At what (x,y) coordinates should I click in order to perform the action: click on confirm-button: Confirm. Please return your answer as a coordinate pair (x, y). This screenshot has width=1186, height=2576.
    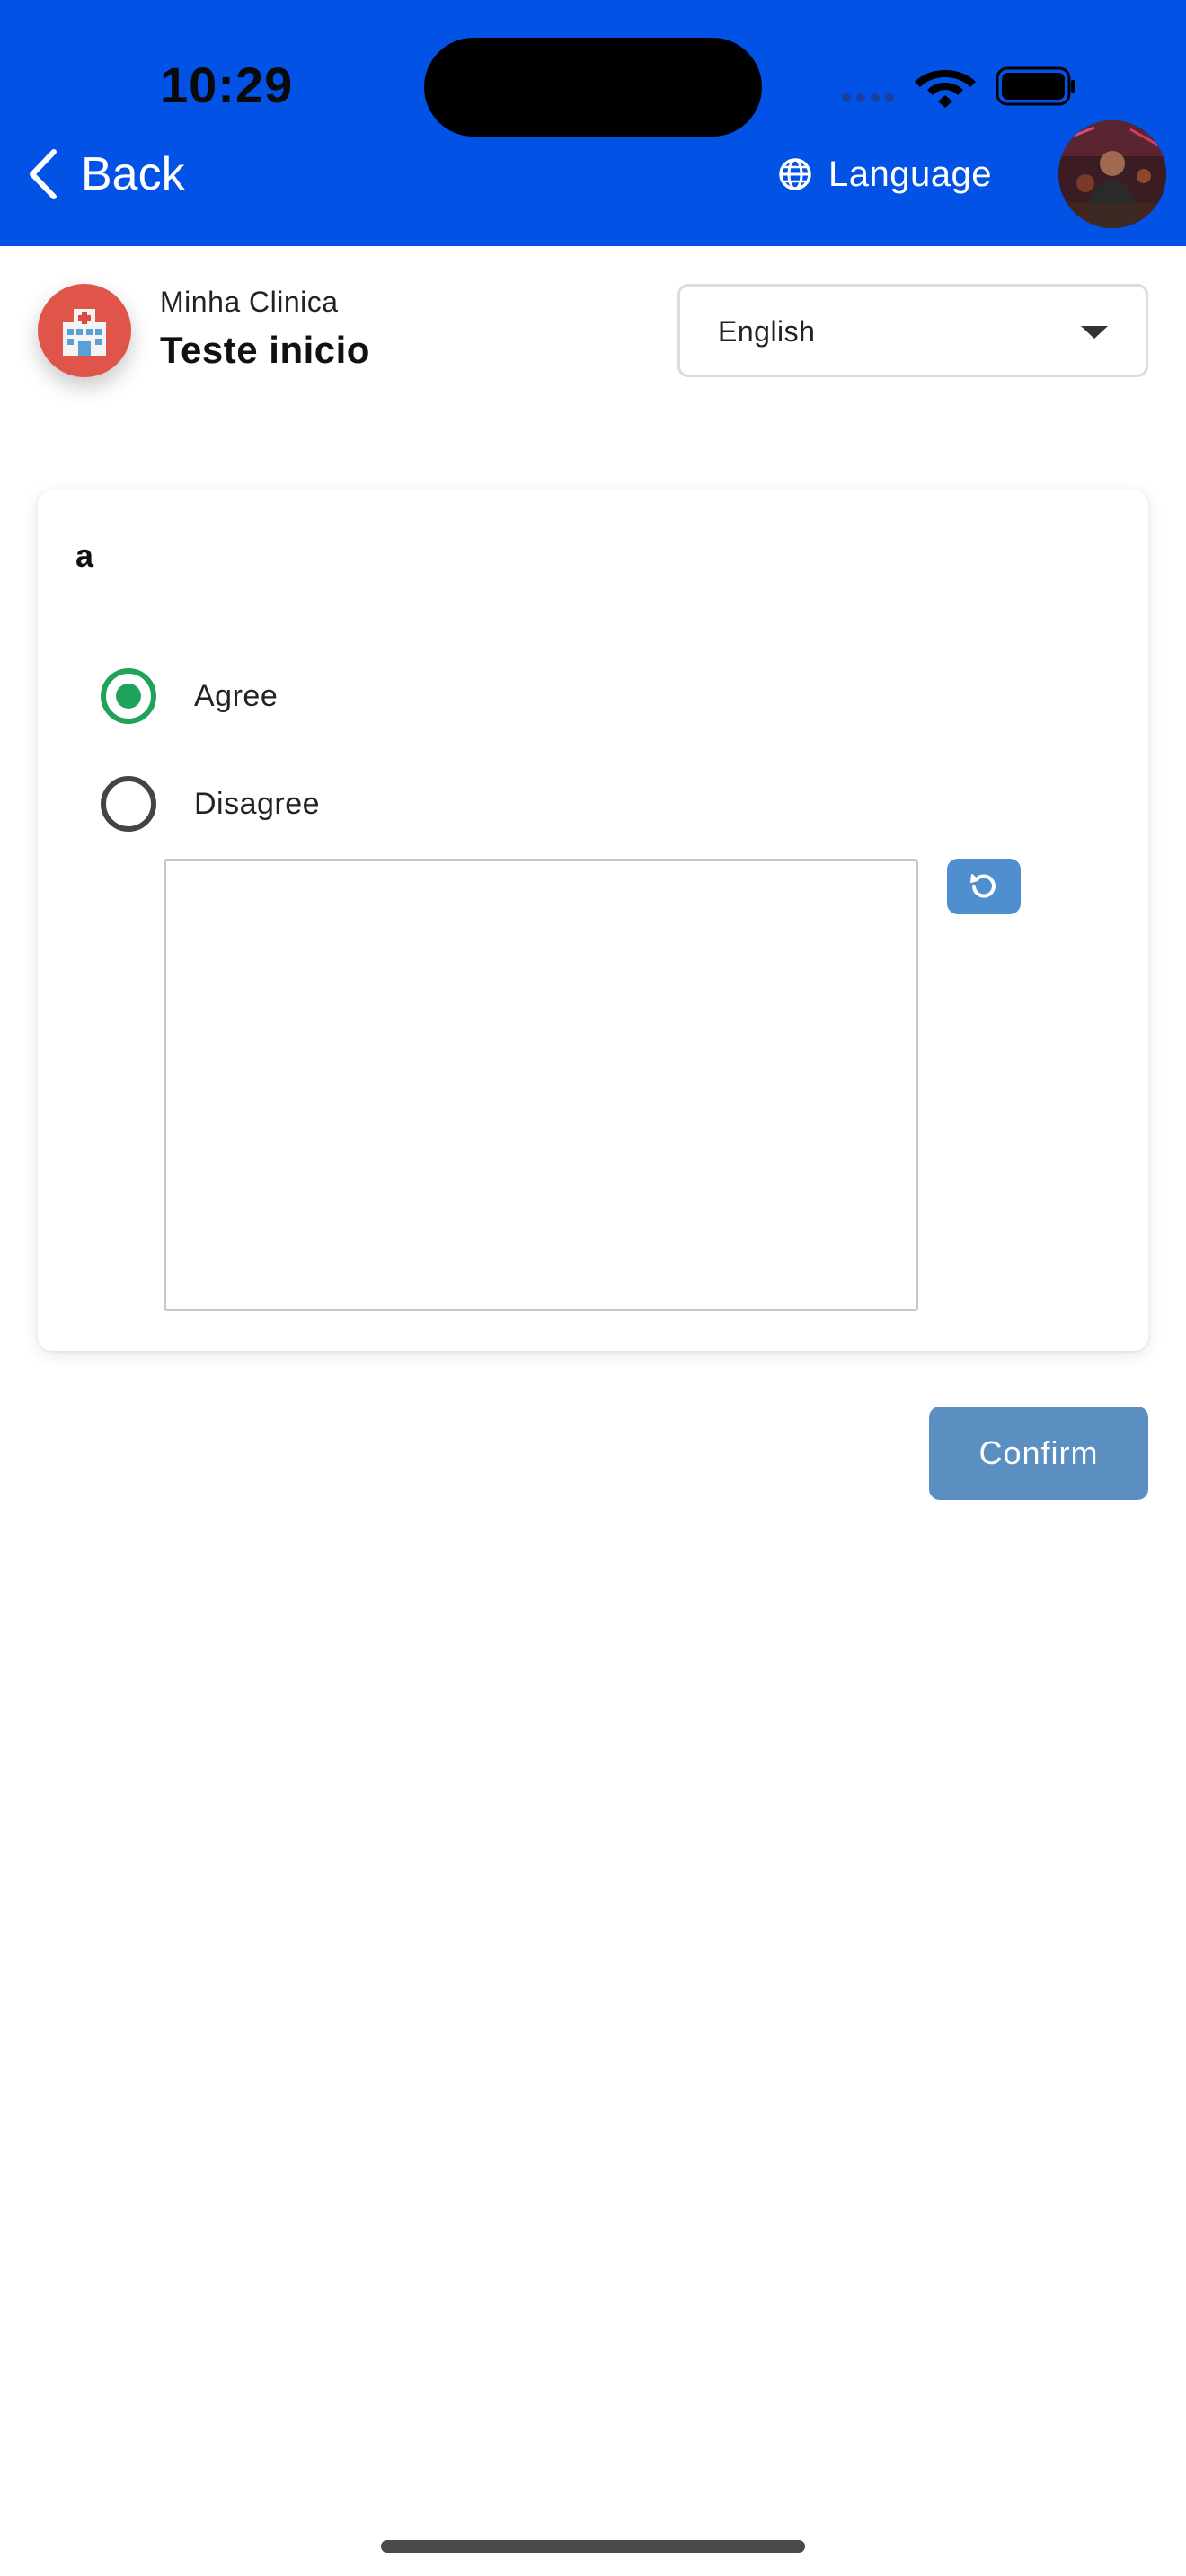
    Looking at the image, I should click on (1038, 1453).